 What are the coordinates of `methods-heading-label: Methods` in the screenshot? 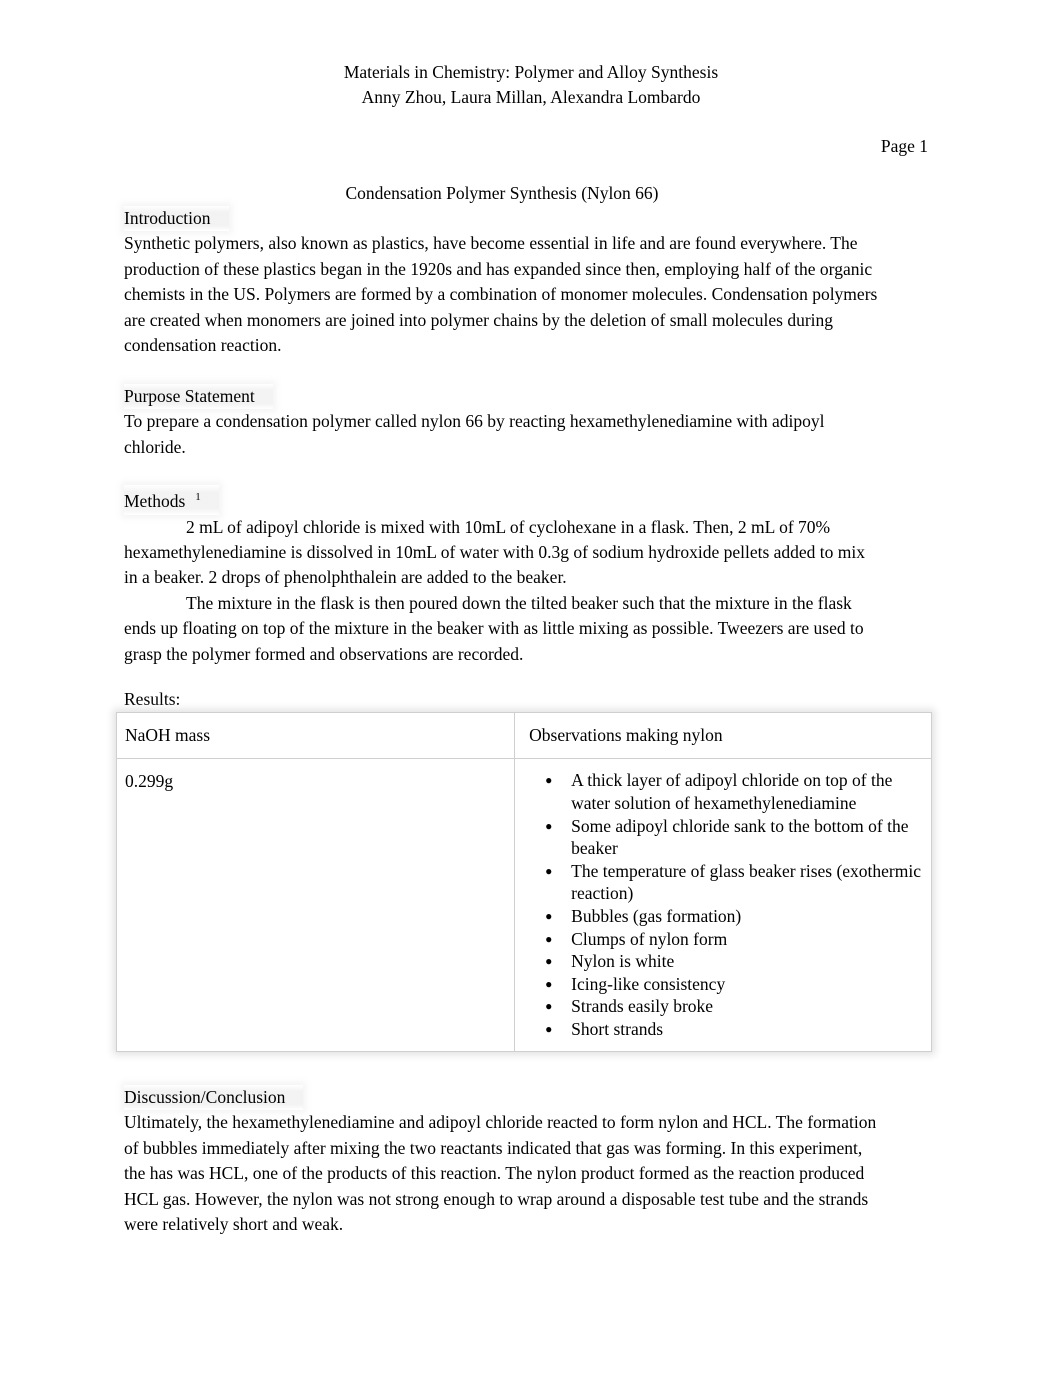 It's located at (155, 501).